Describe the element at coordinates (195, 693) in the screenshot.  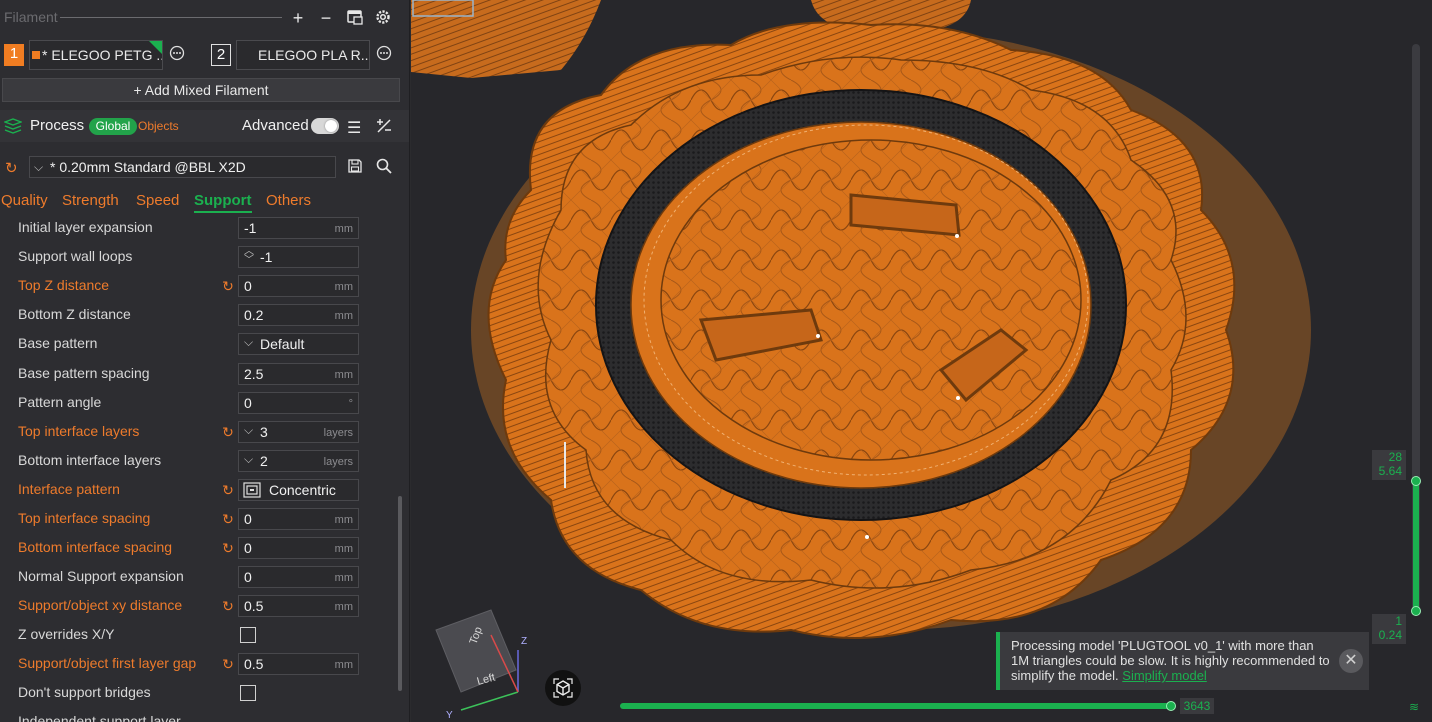
I see `setting-row-dont-support-bridges: Don't support bridges` at that location.